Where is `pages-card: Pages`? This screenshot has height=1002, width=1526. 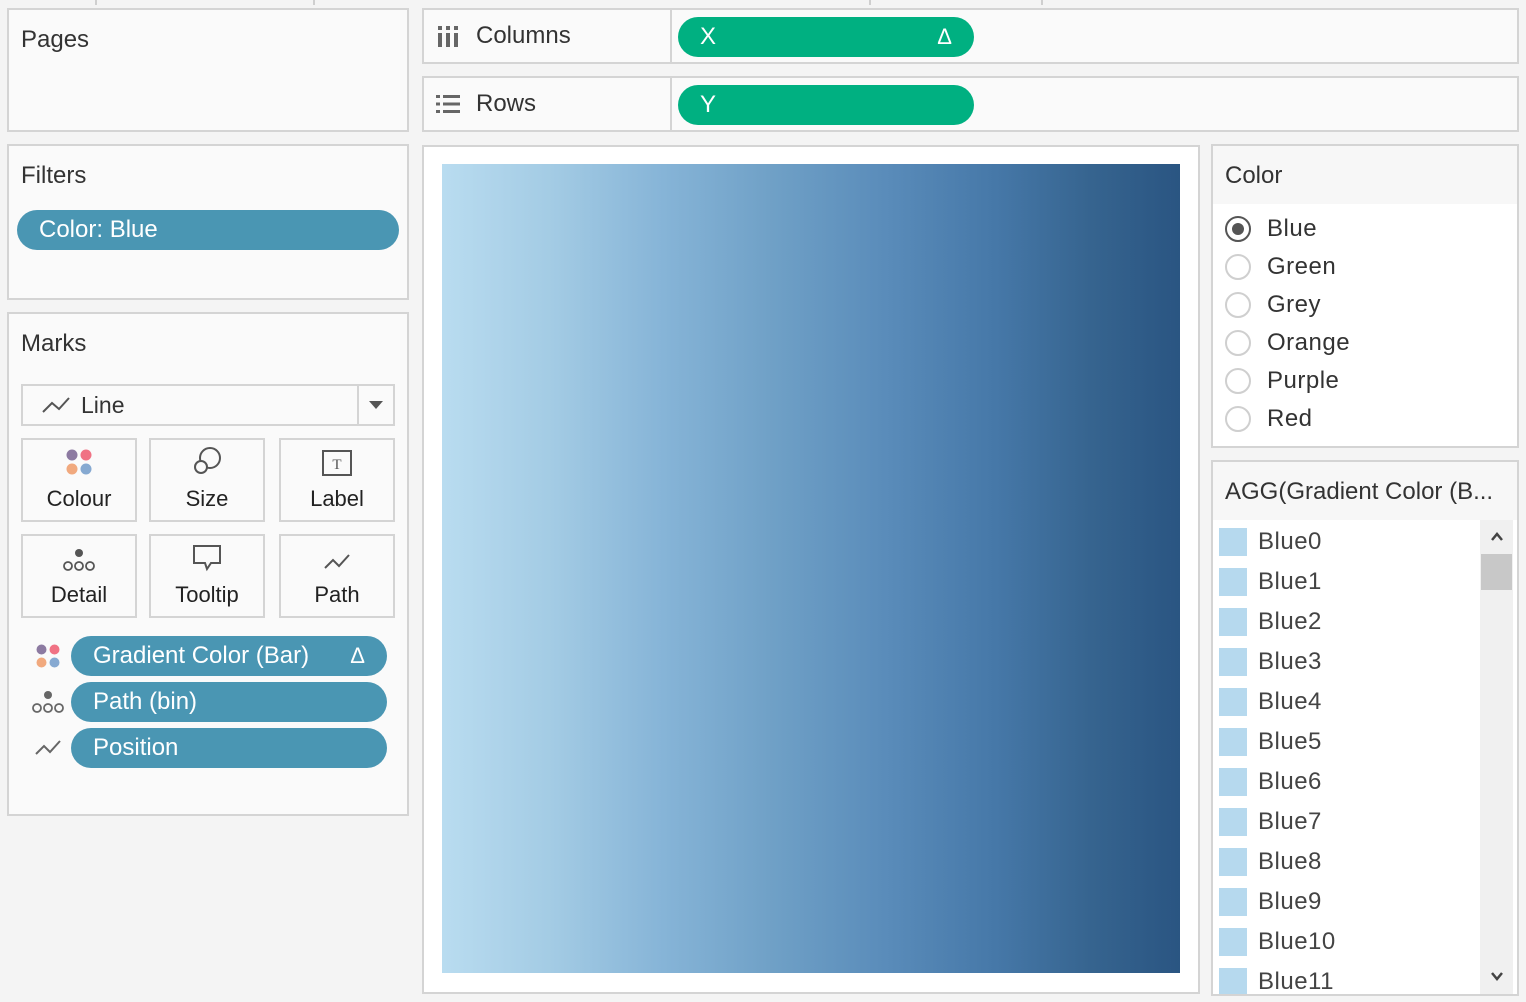 pages-card: Pages is located at coordinates (208, 70).